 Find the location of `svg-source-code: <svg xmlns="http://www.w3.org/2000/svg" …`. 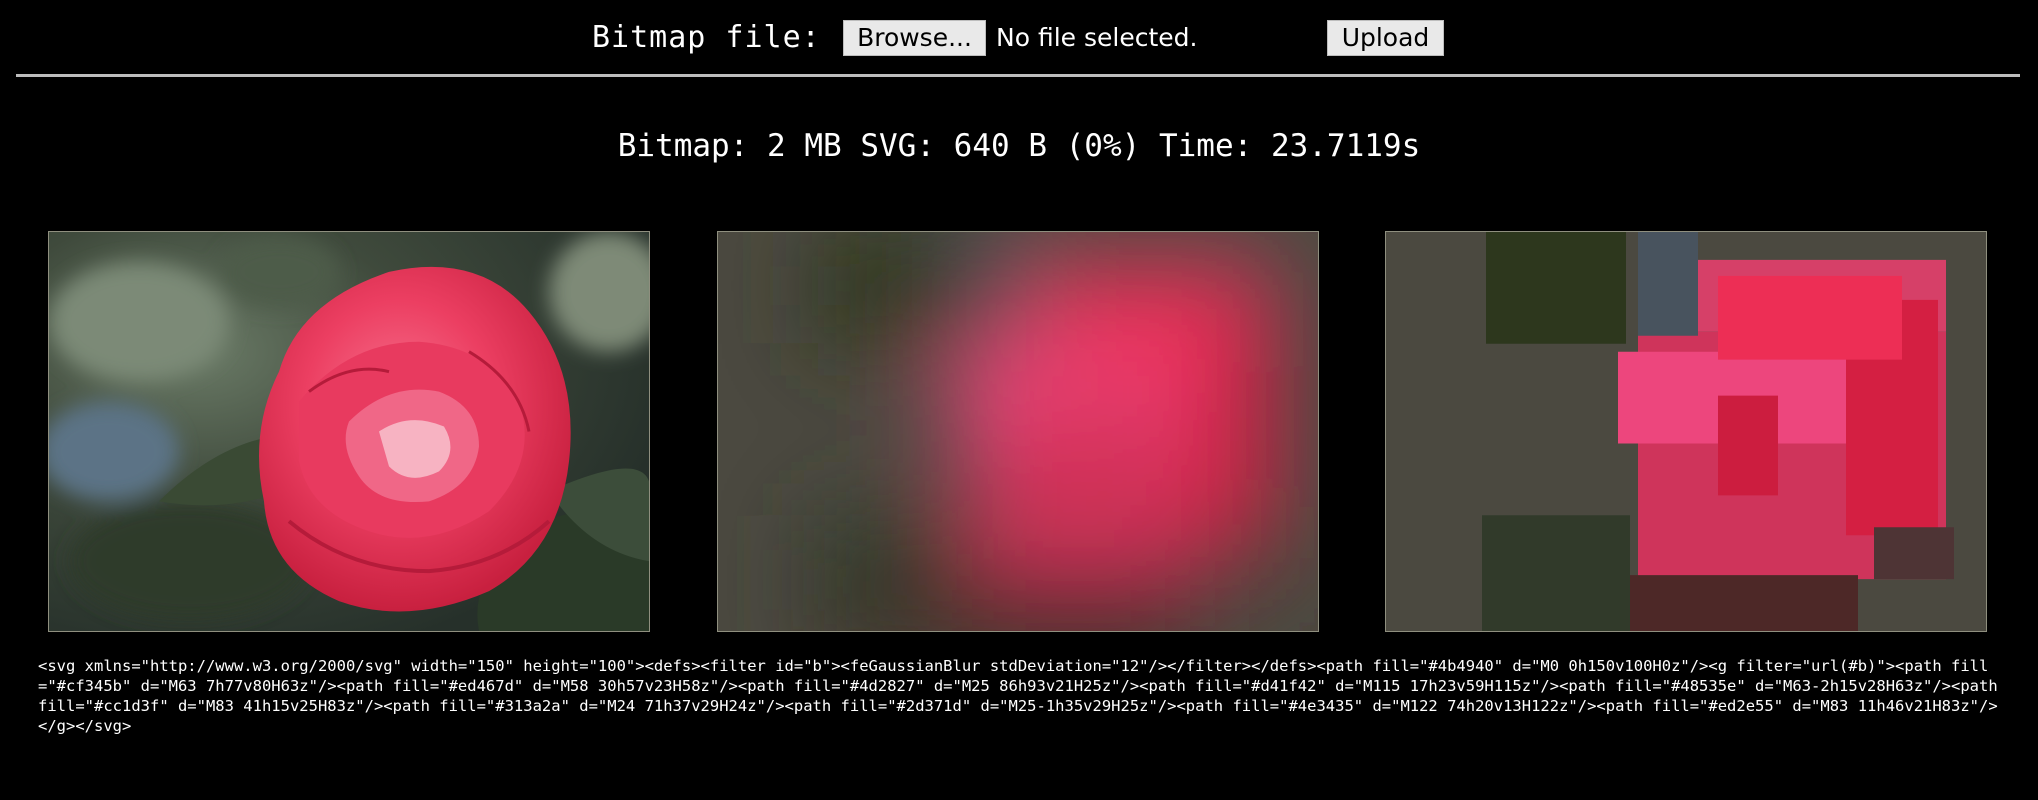

svg-source-code: <svg xmlns="http://www.w3.org/2000/svg" … is located at coordinates (1018, 696).